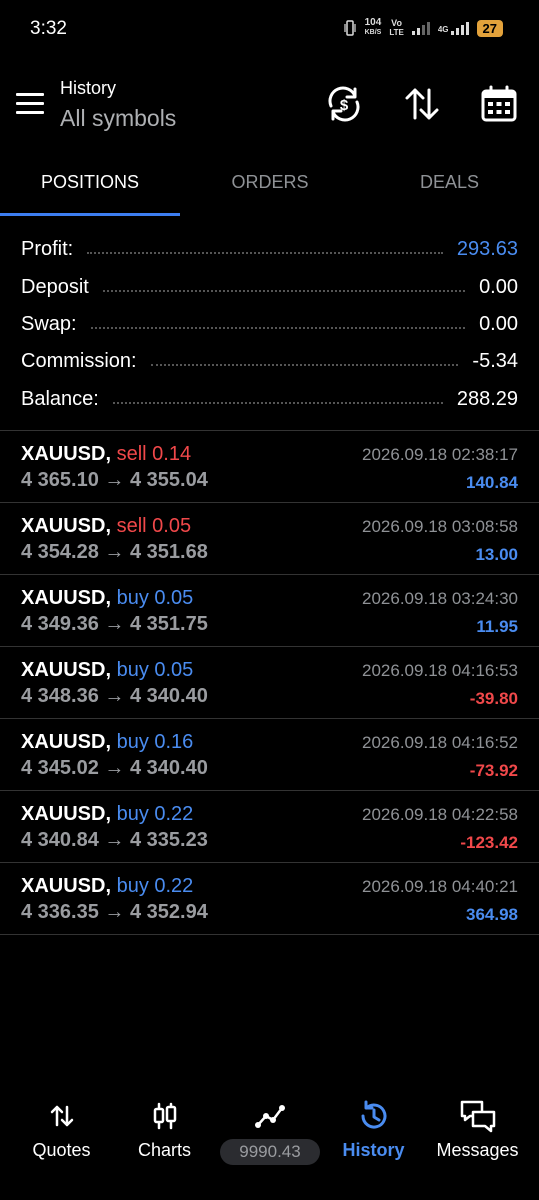 The image size is (539, 1200). Describe the element at coordinates (79, 360) in the screenshot. I see `summary-label: Commission:` at that location.